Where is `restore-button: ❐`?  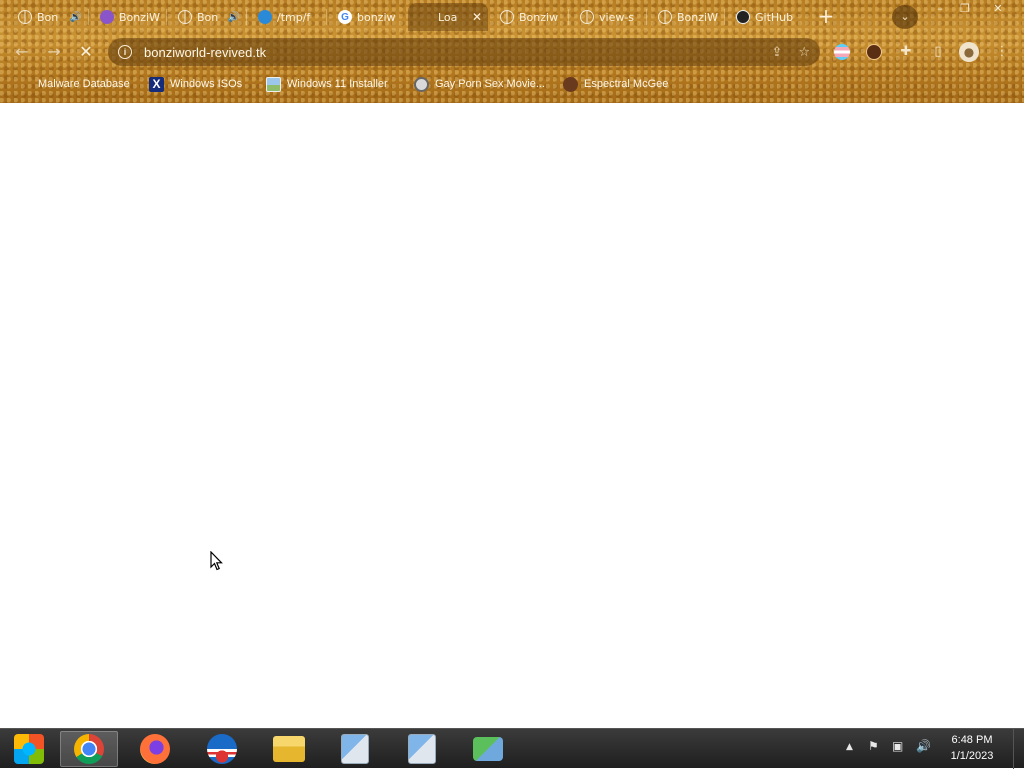 restore-button: ❐ is located at coordinates (965, 9).